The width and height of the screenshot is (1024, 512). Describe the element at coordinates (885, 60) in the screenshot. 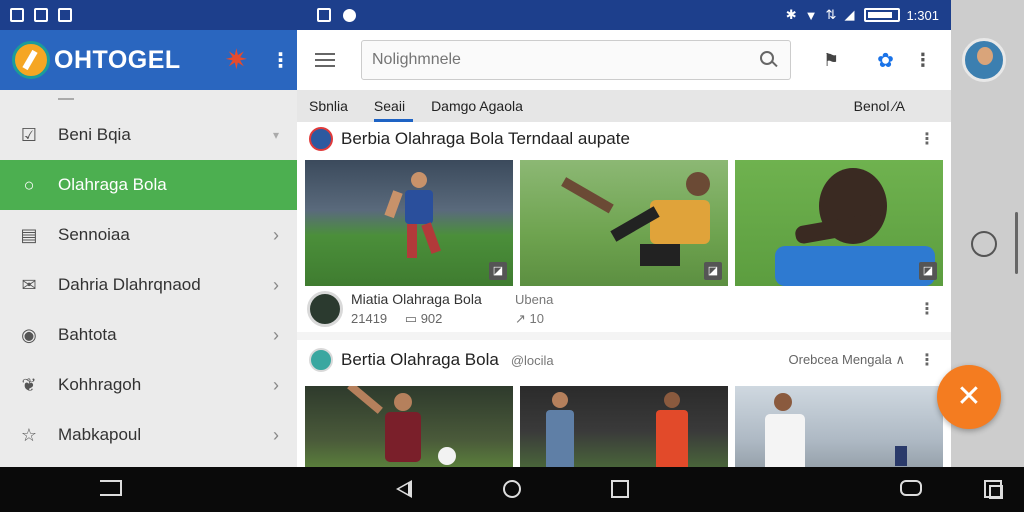

I see `settings-badge-icon: ✿` at that location.